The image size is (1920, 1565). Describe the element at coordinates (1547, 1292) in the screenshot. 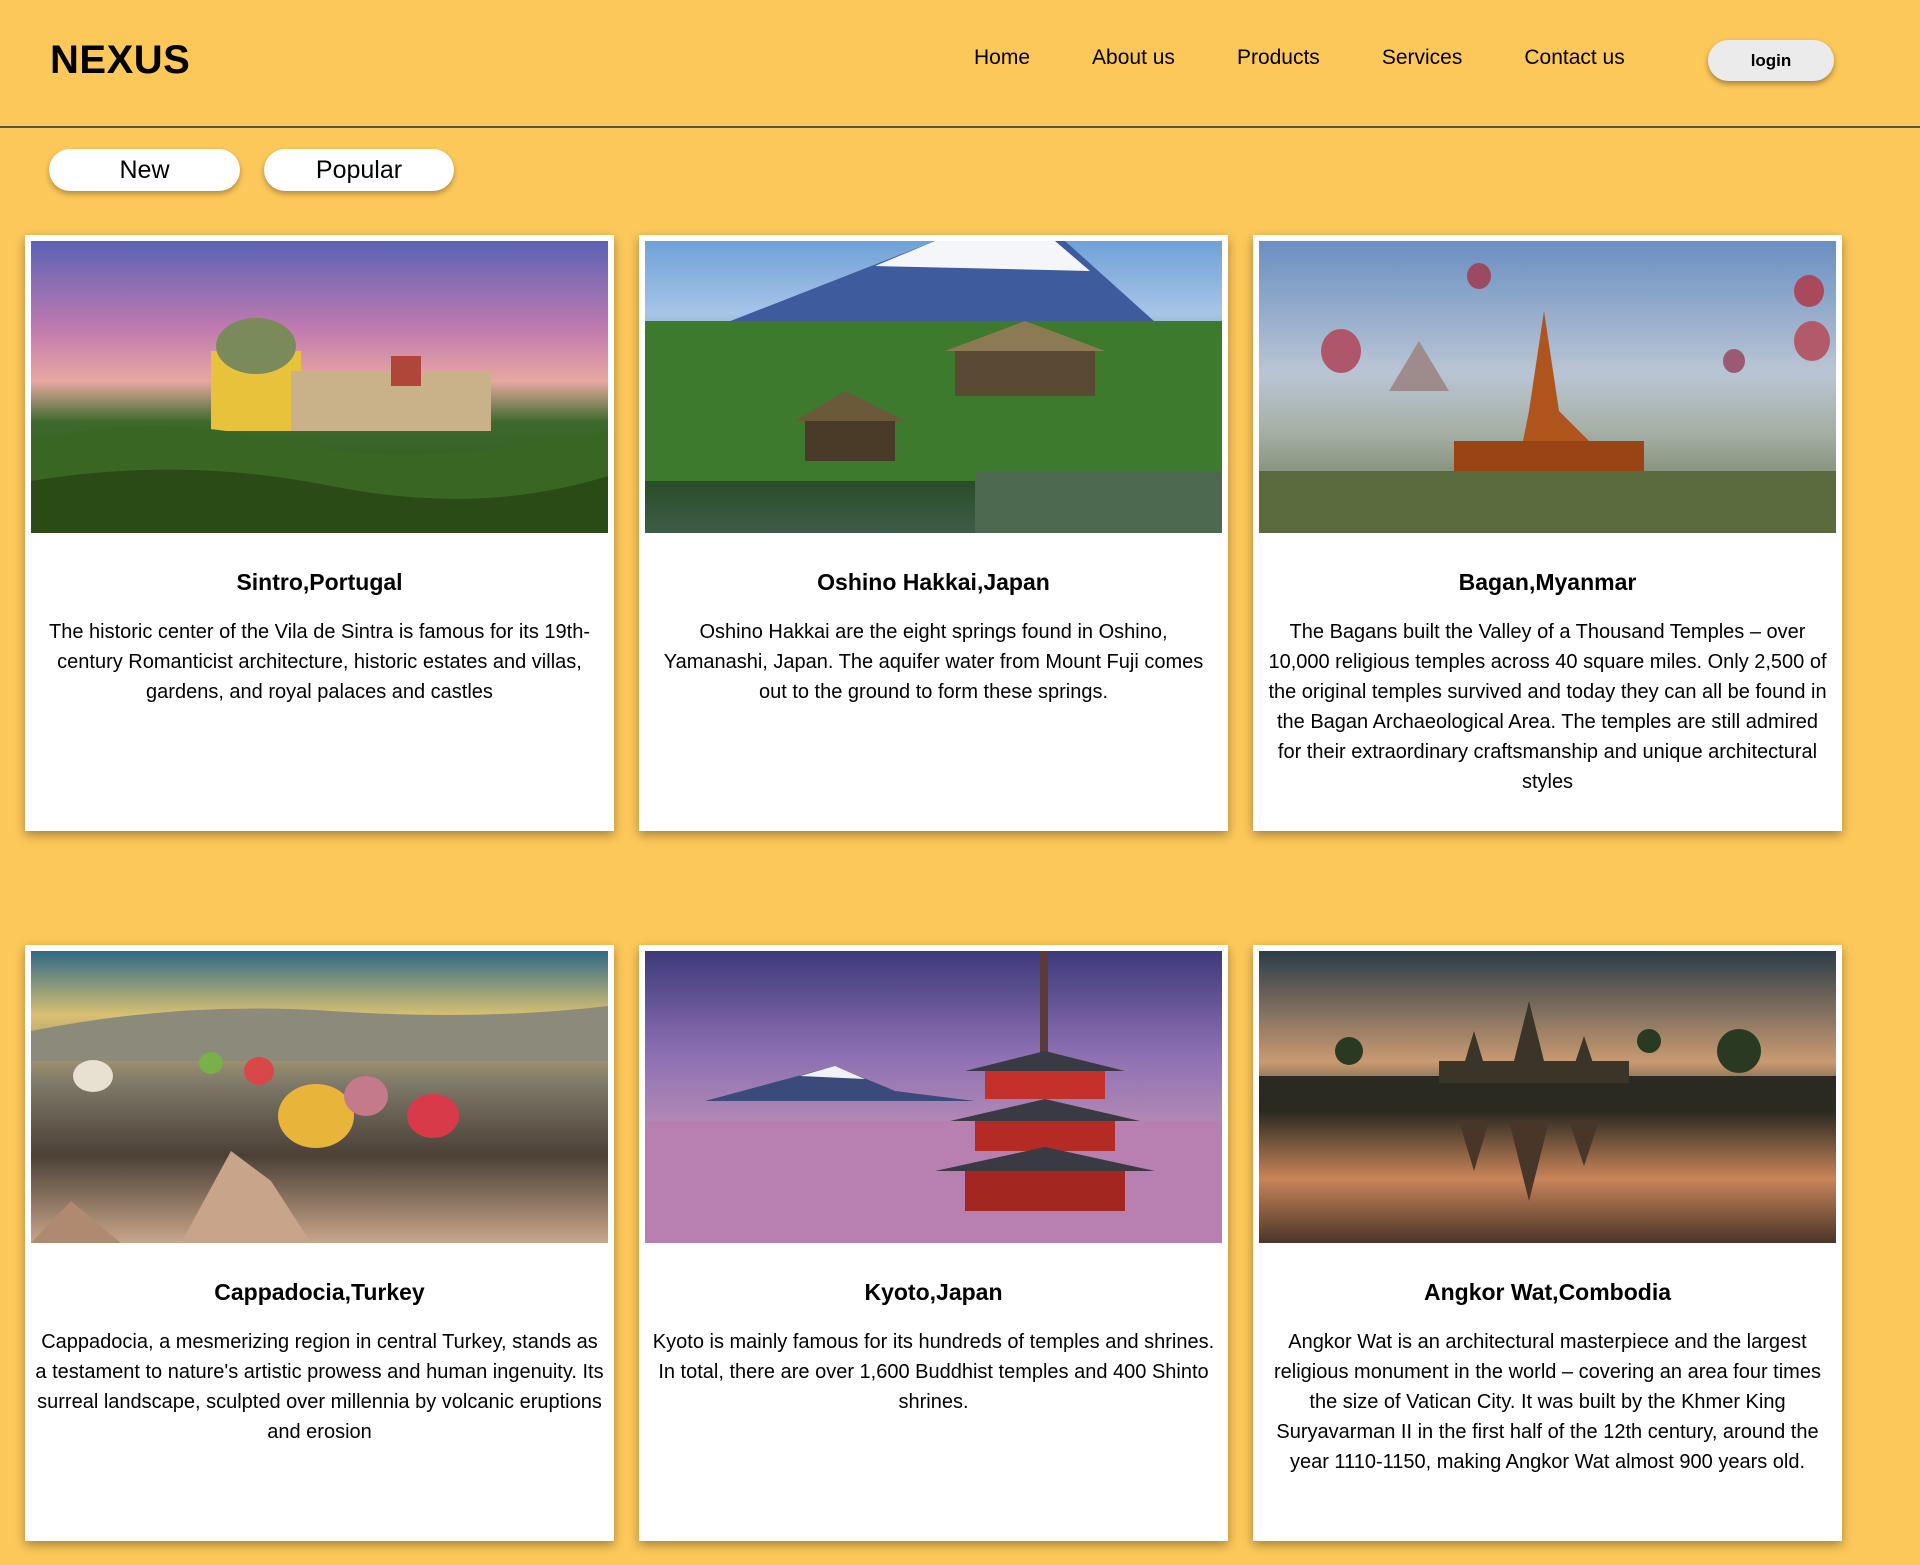

I see `destination-title: Angkor Wat,Combodia` at that location.